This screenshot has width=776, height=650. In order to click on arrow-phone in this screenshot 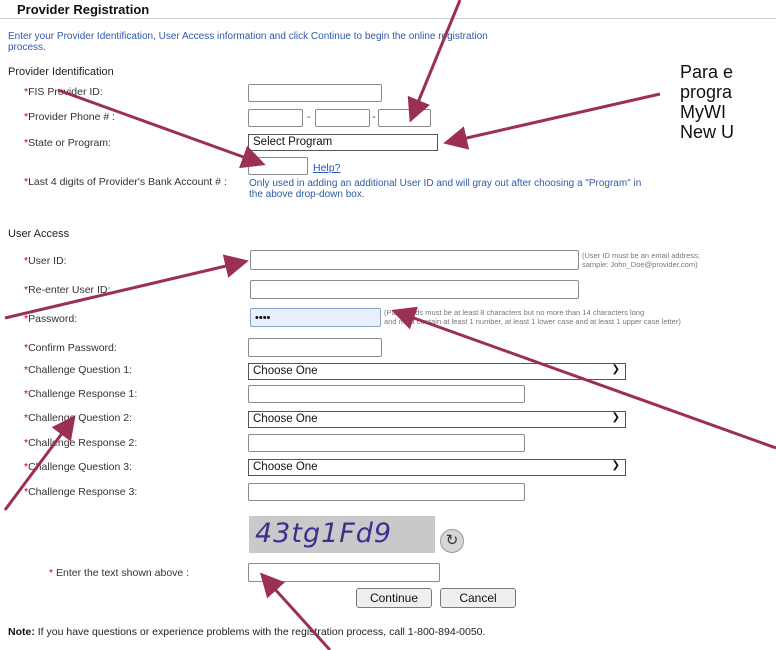, I will do `click(434, 61)`.